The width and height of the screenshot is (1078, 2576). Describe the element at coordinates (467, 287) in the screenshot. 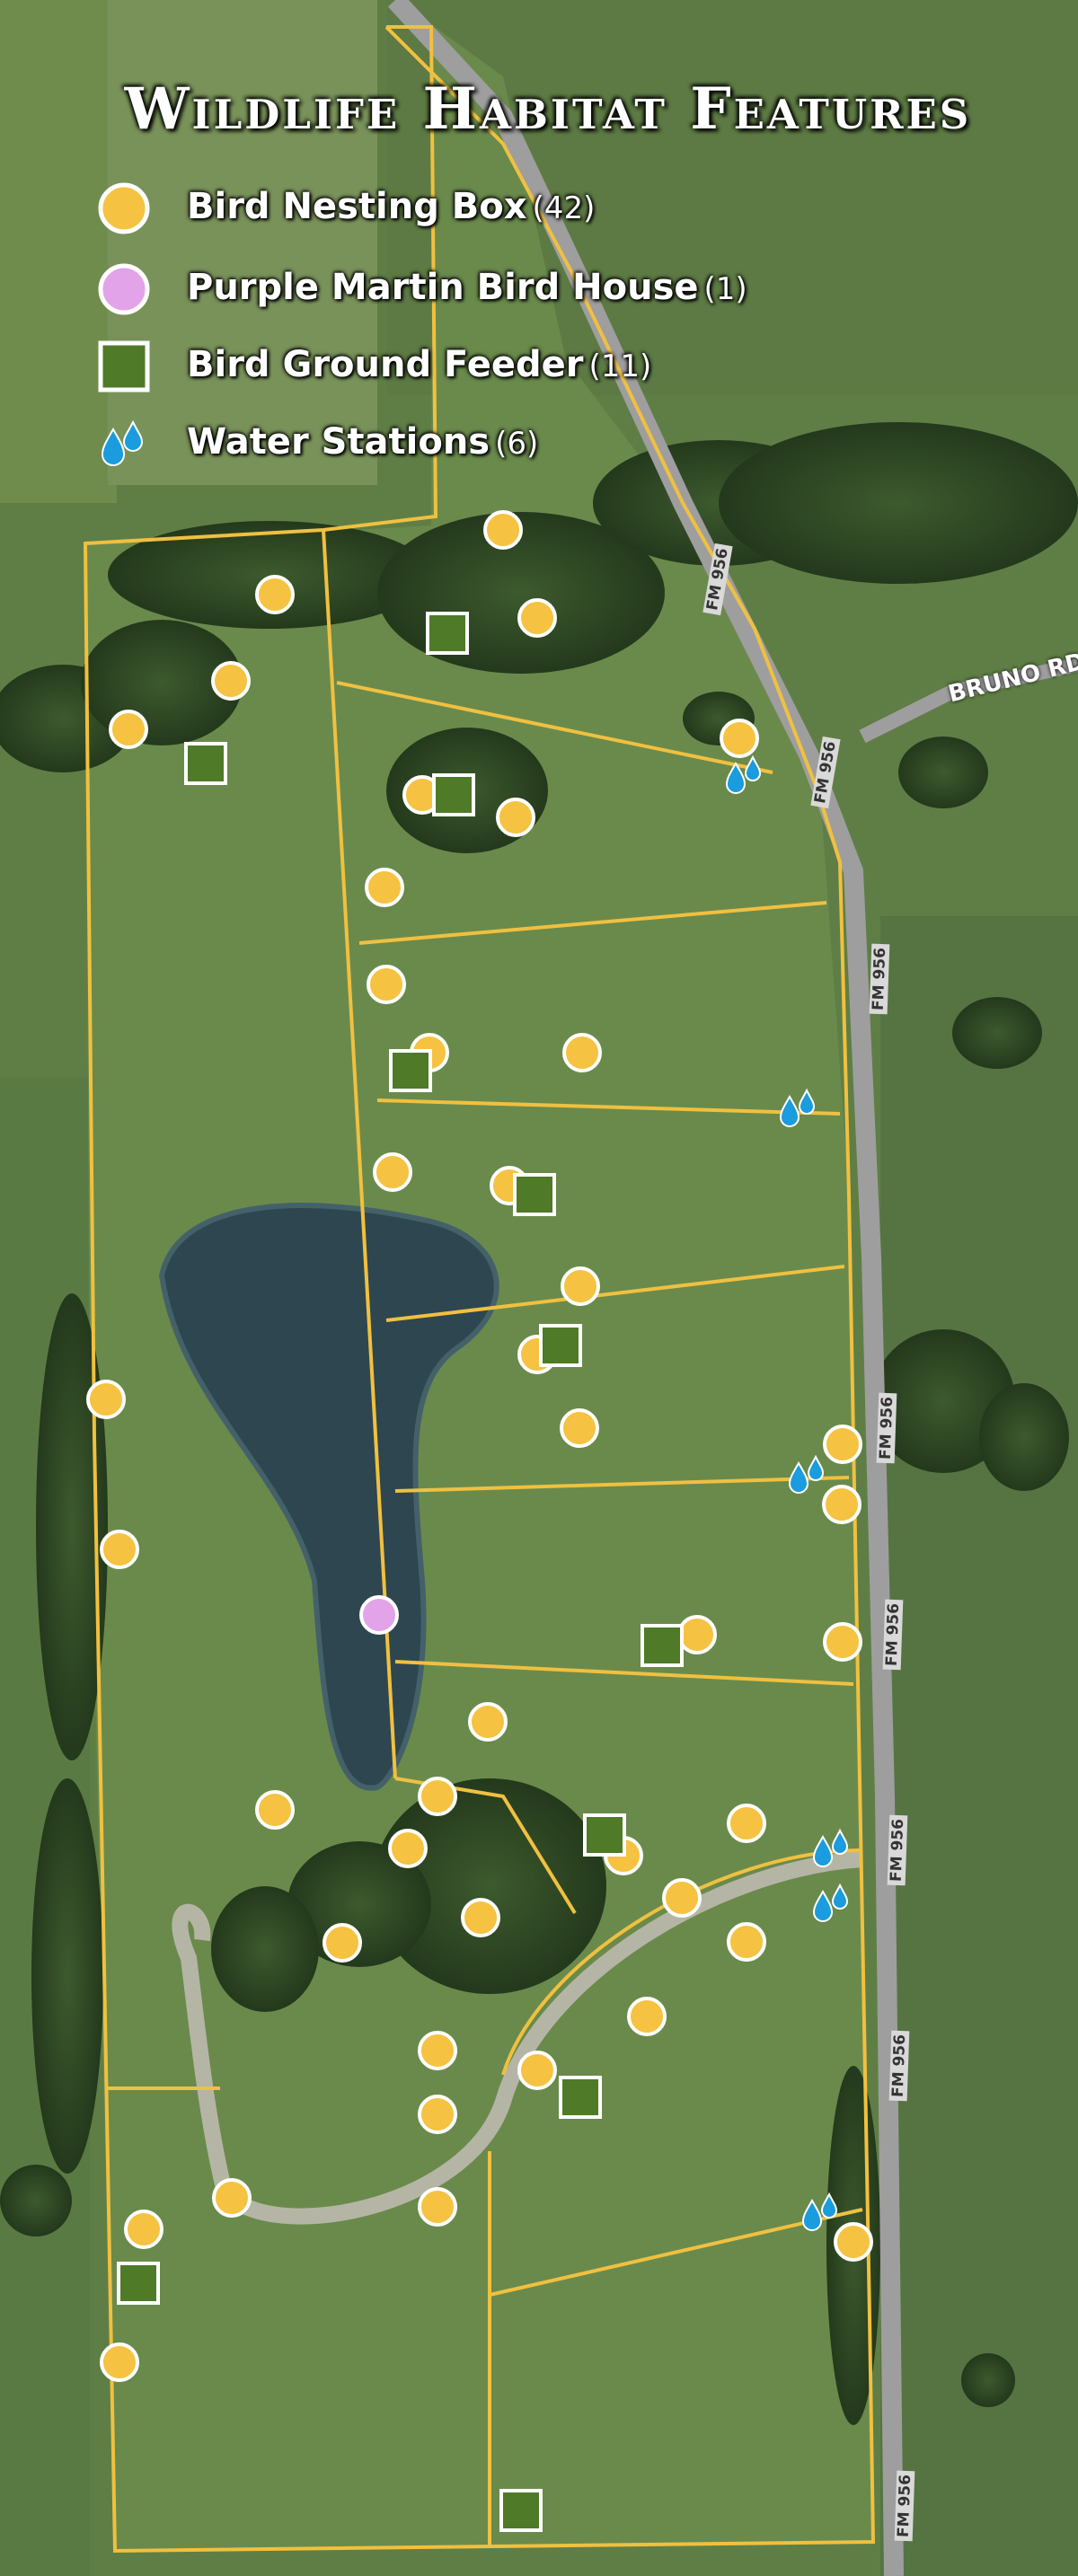

I see `legend-label: Purple Martin Bird House (1)` at that location.